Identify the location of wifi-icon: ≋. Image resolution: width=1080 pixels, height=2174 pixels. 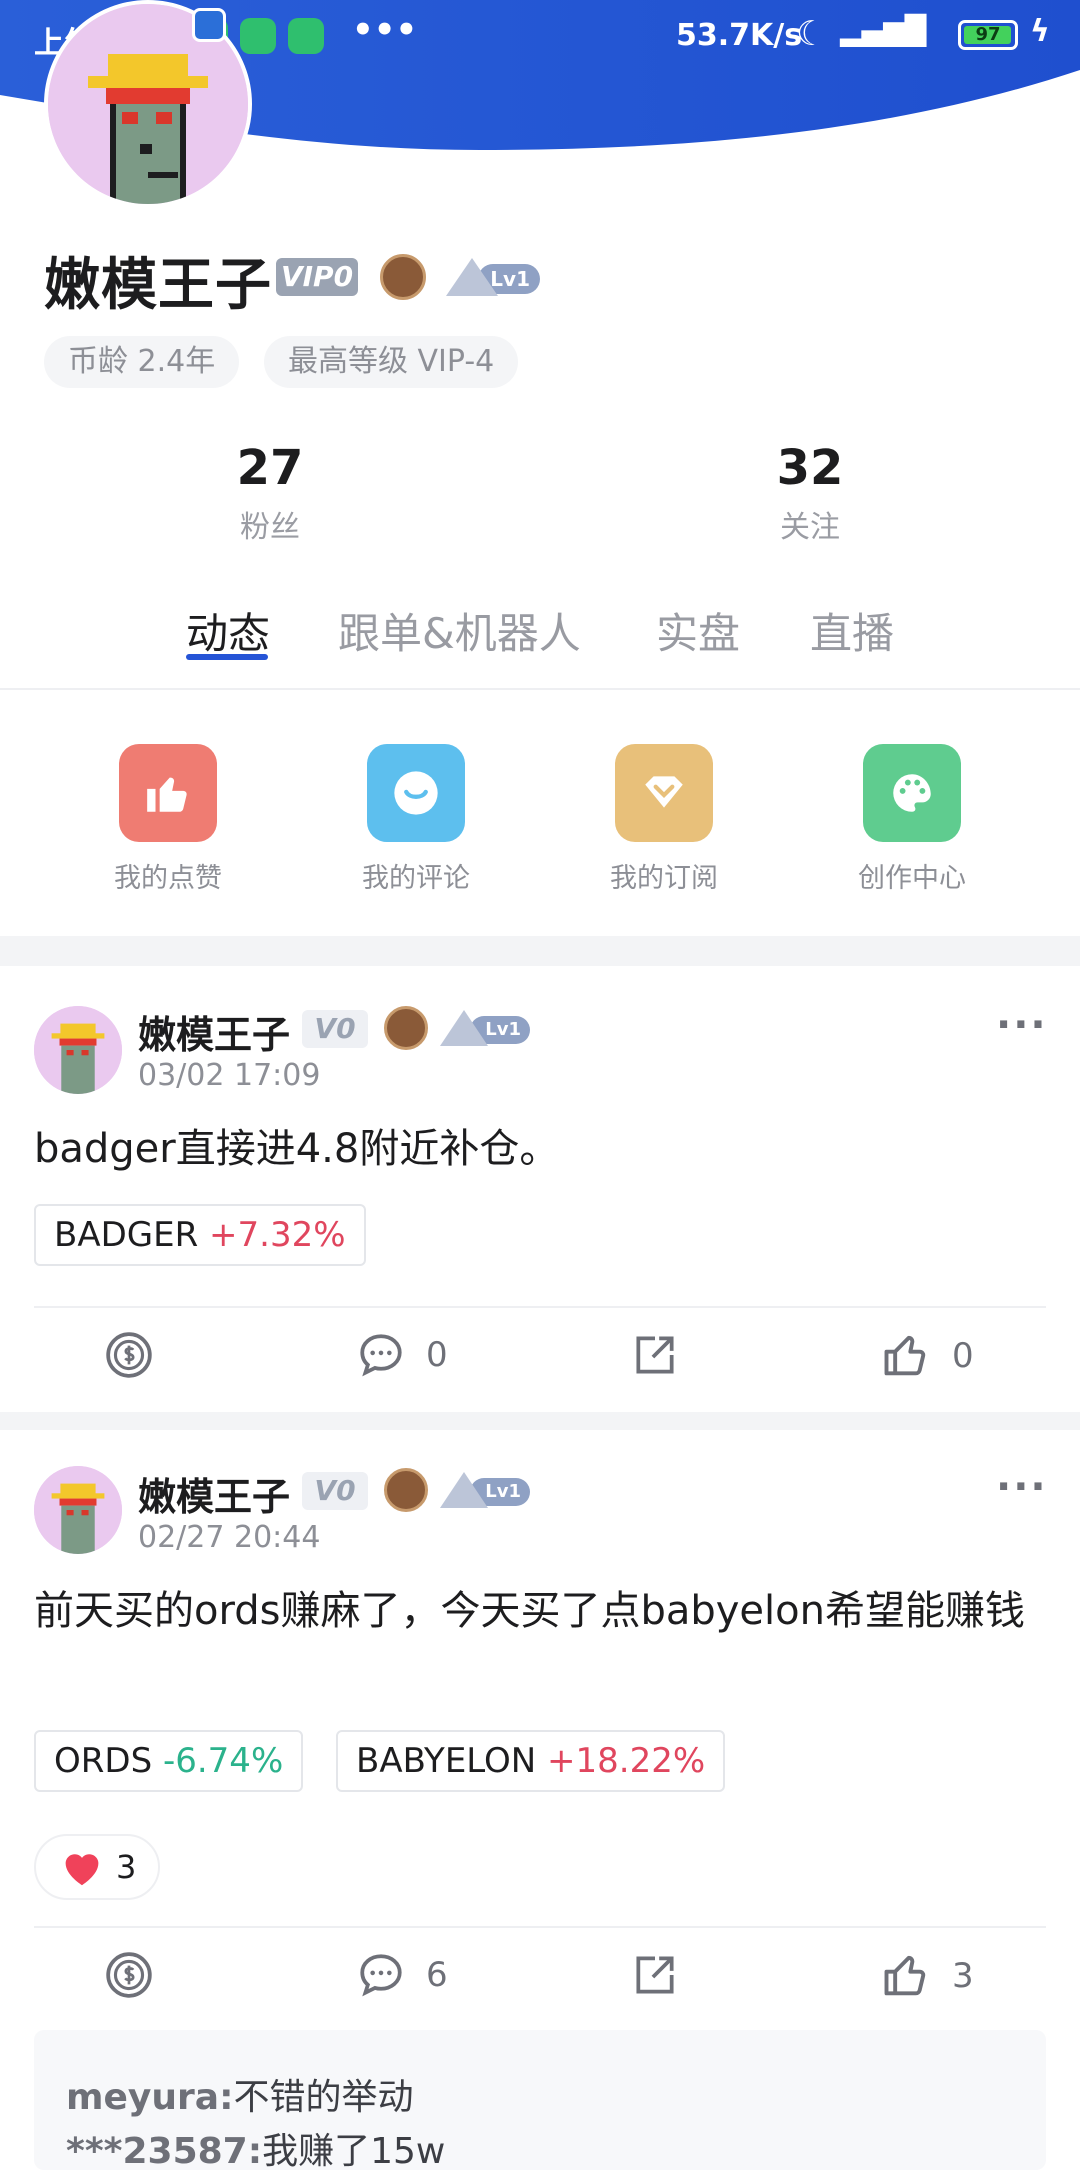
(911, 31).